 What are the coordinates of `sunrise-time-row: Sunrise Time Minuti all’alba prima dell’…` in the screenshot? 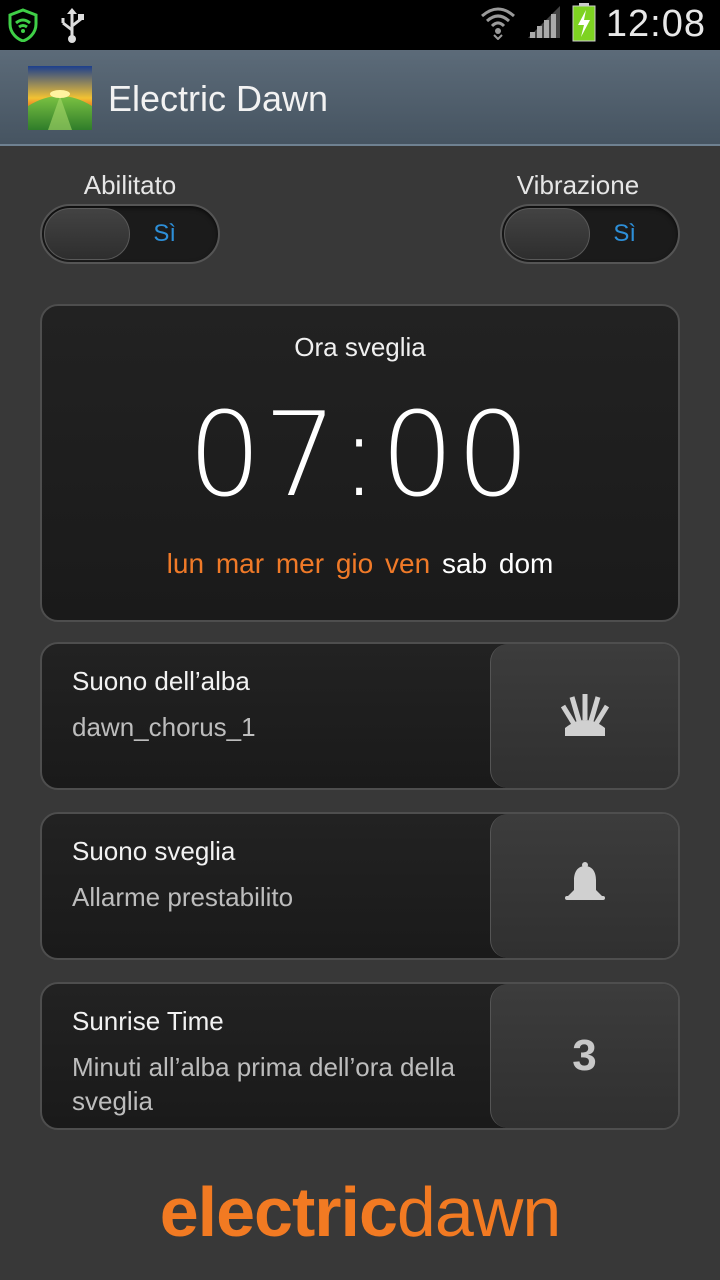 It's located at (360, 1056).